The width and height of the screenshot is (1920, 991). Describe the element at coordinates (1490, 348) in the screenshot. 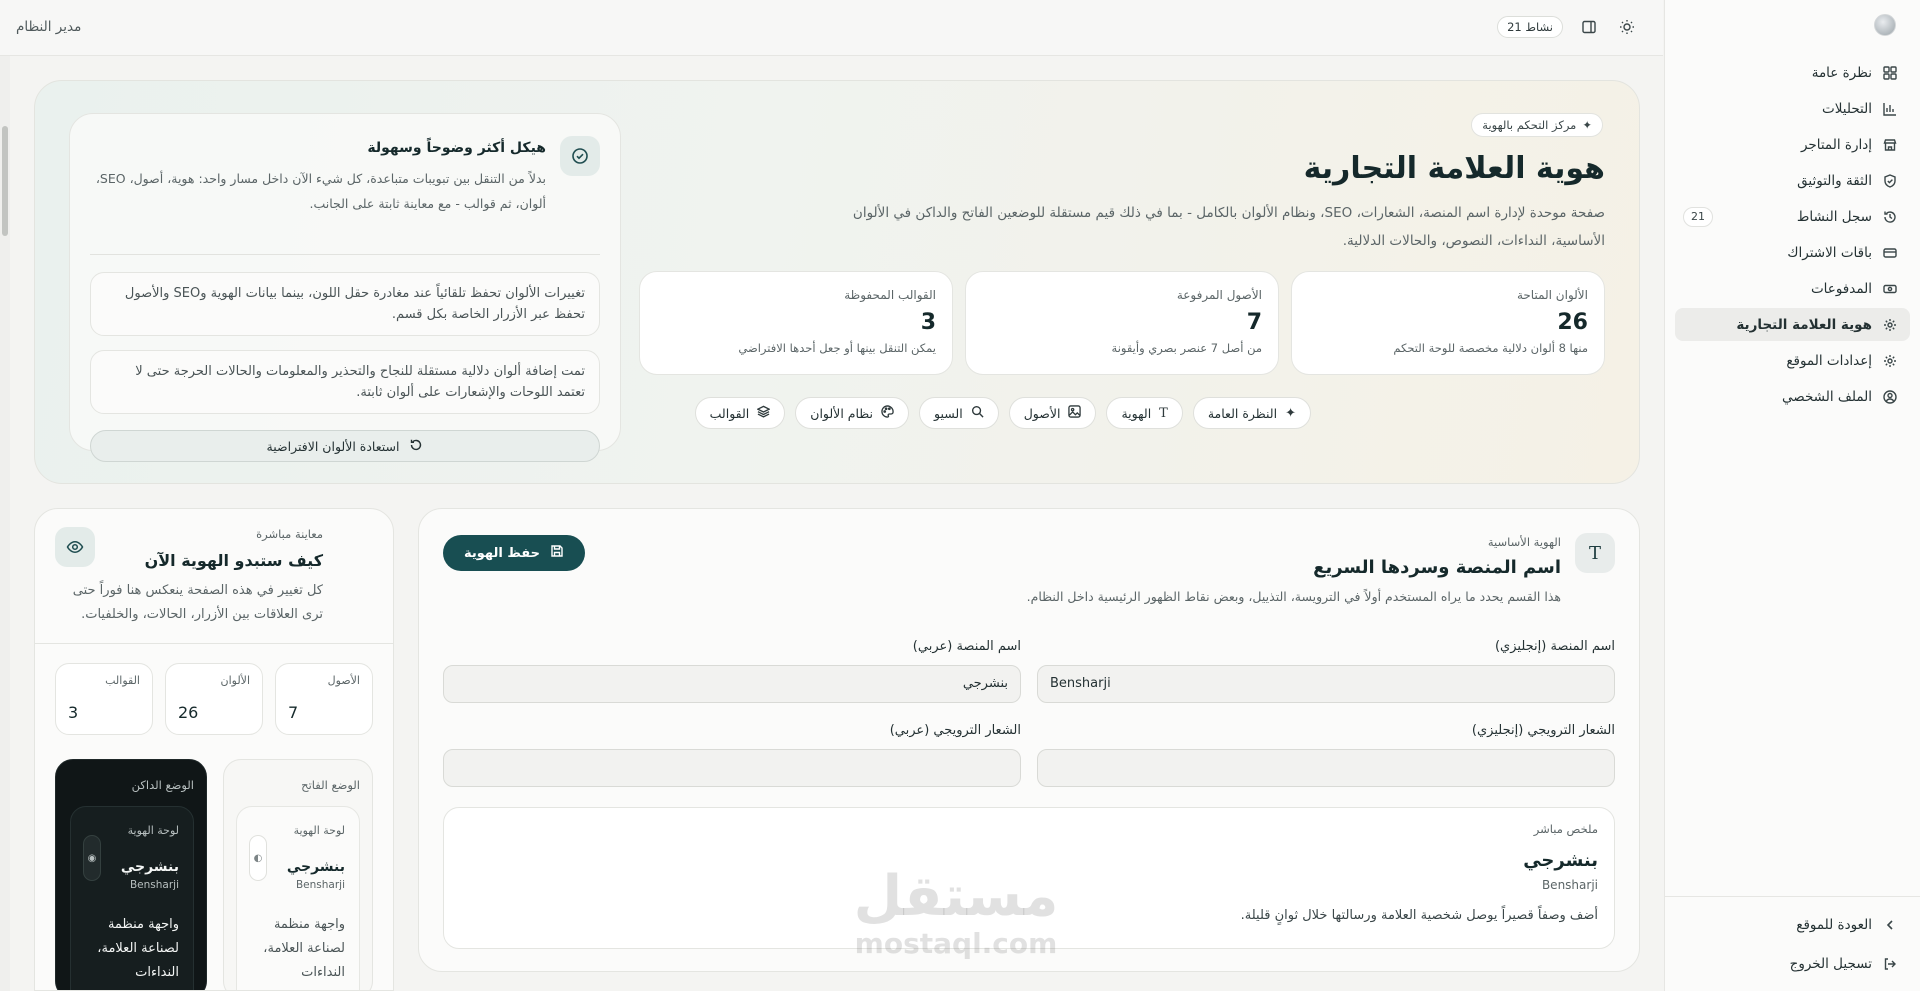

I see `stat-sub: منها 8 ألوان دلالية مخصصة للوحة التحكم` at that location.